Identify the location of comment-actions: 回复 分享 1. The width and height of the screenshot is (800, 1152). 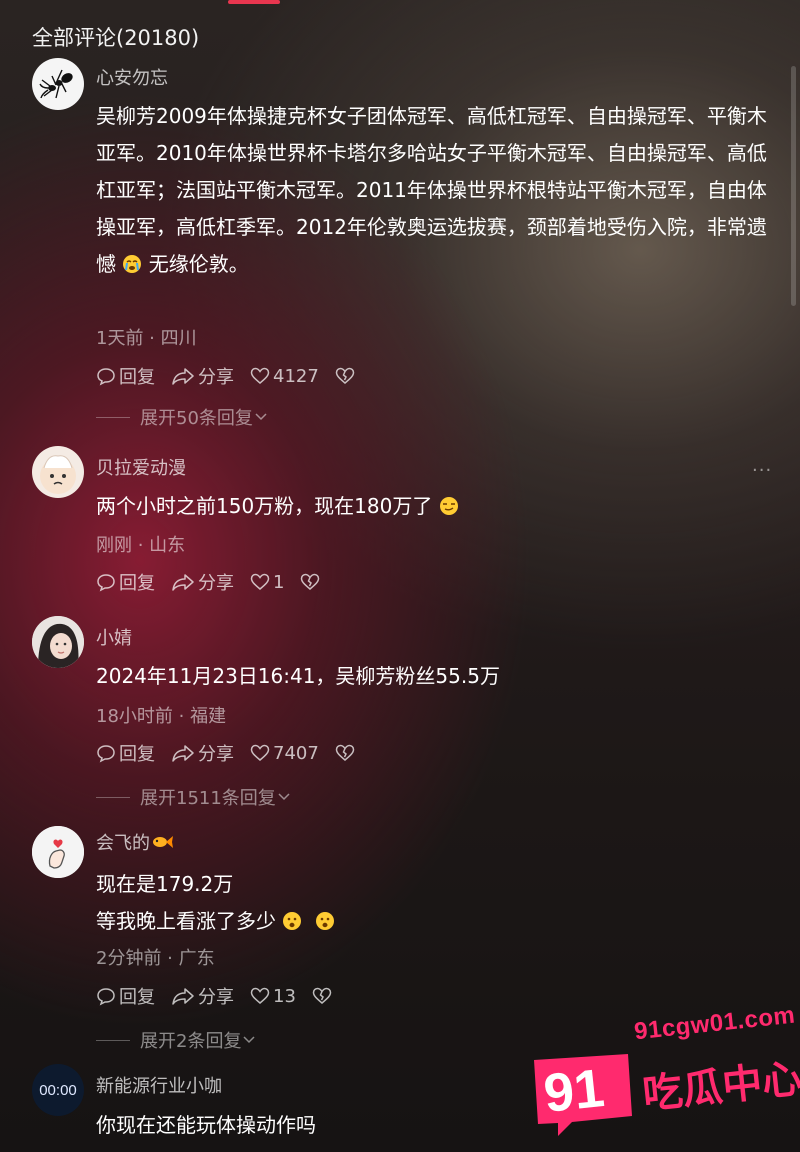
(216, 582).